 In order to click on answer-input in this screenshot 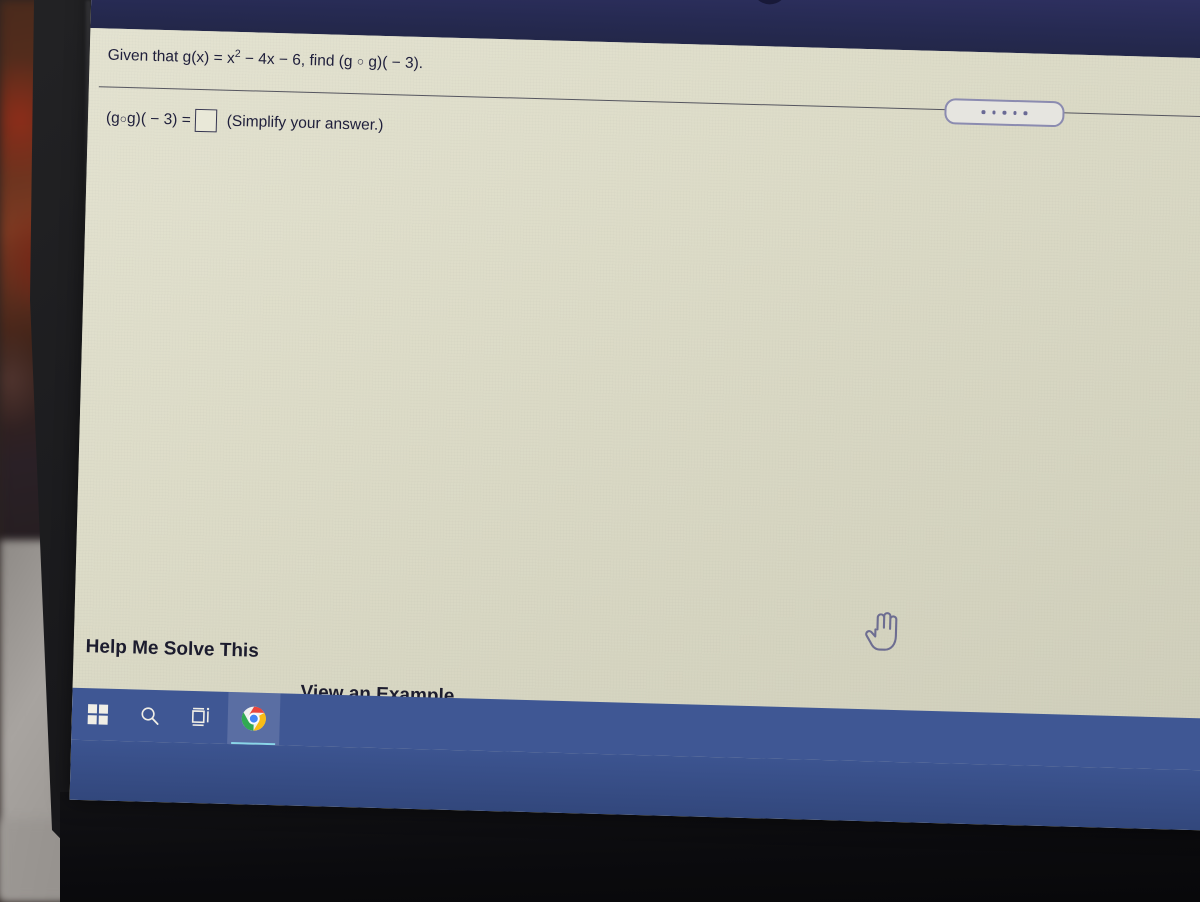, I will do `click(205, 121)`.